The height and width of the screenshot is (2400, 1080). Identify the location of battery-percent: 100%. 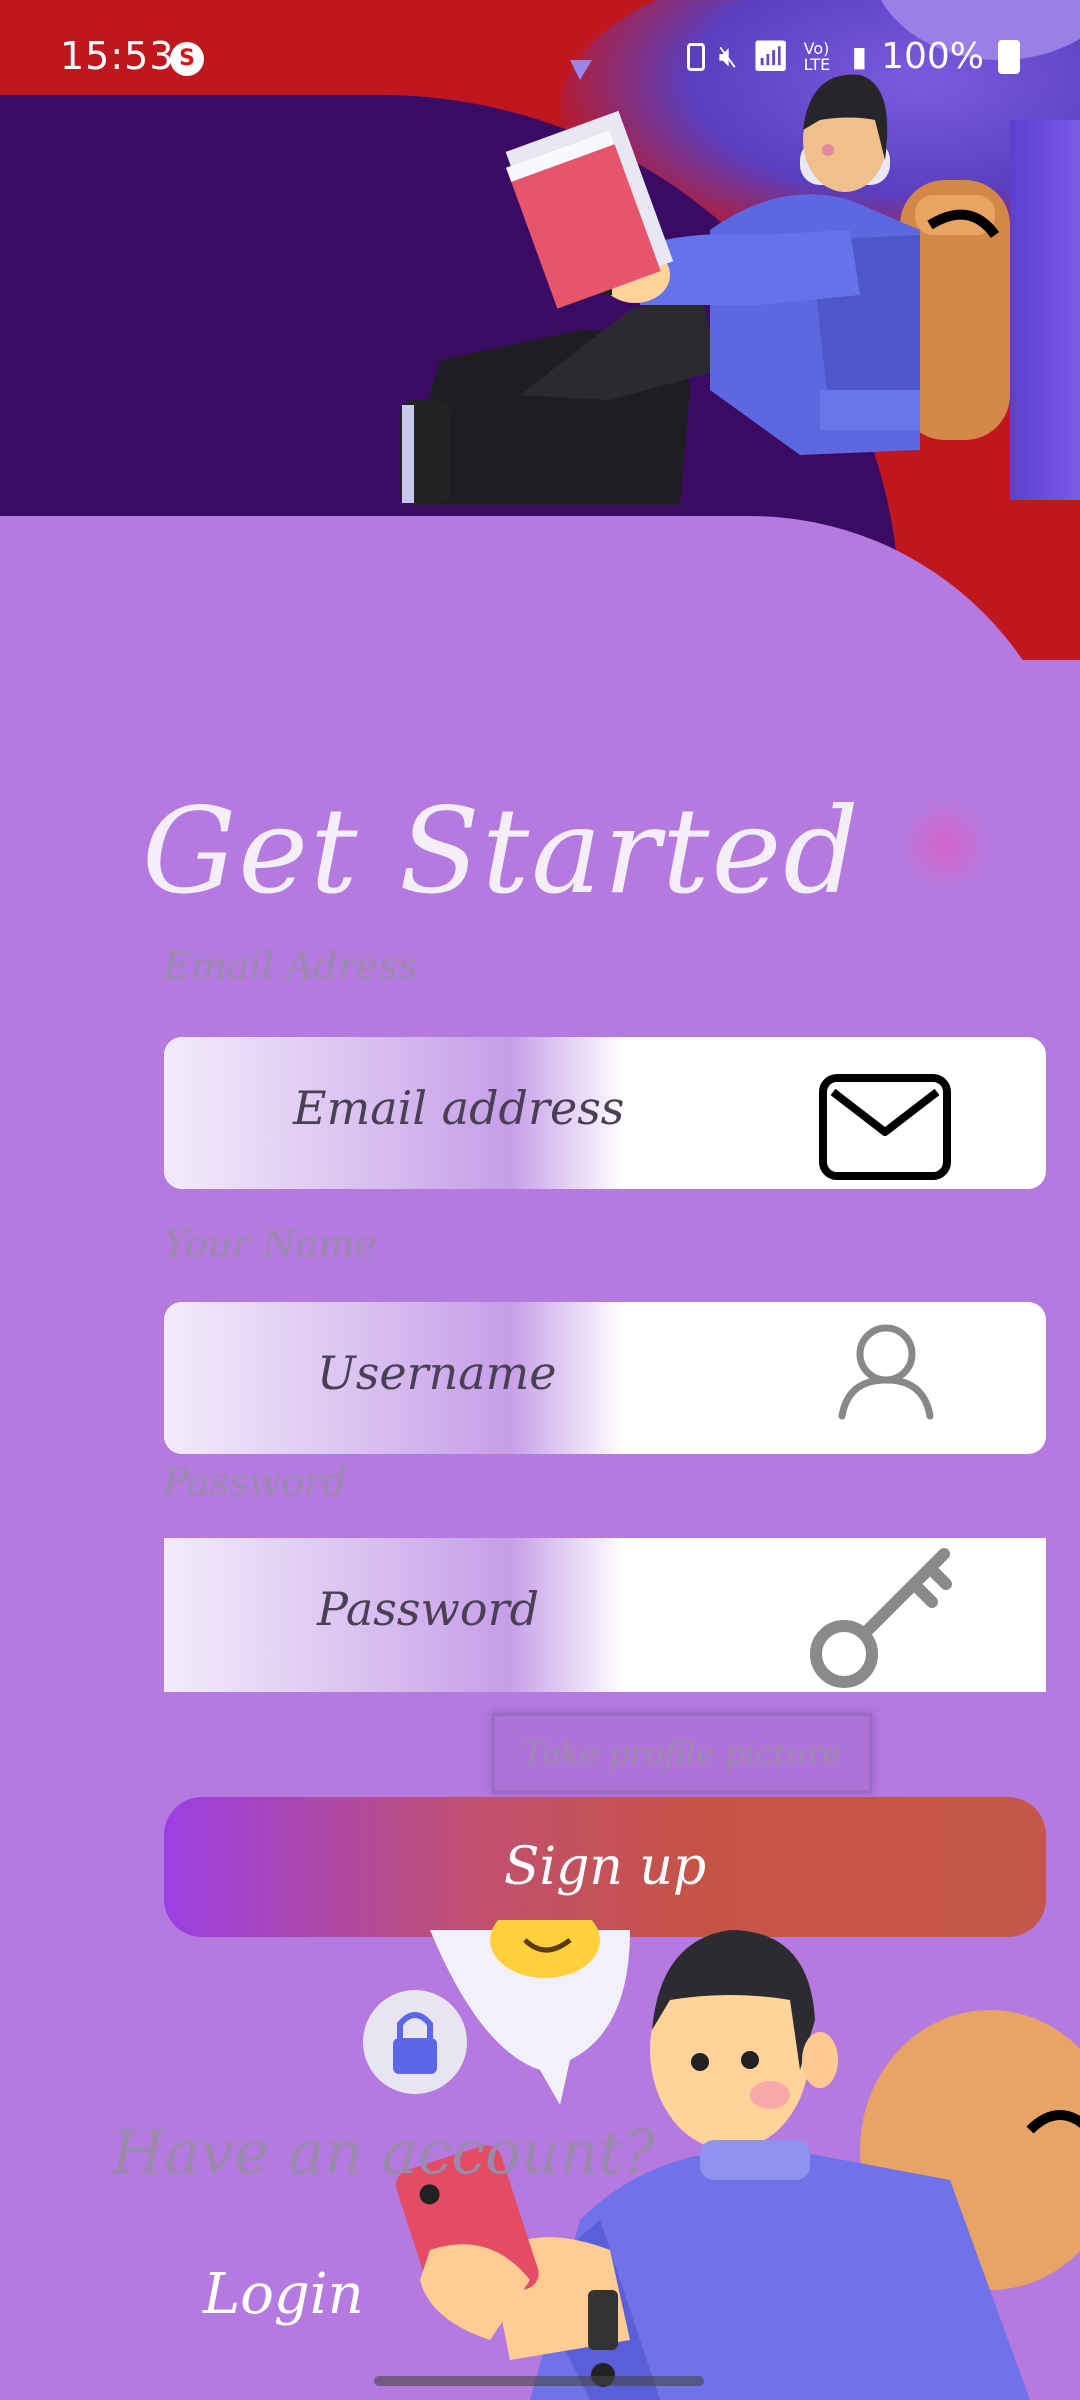
(932, 56).